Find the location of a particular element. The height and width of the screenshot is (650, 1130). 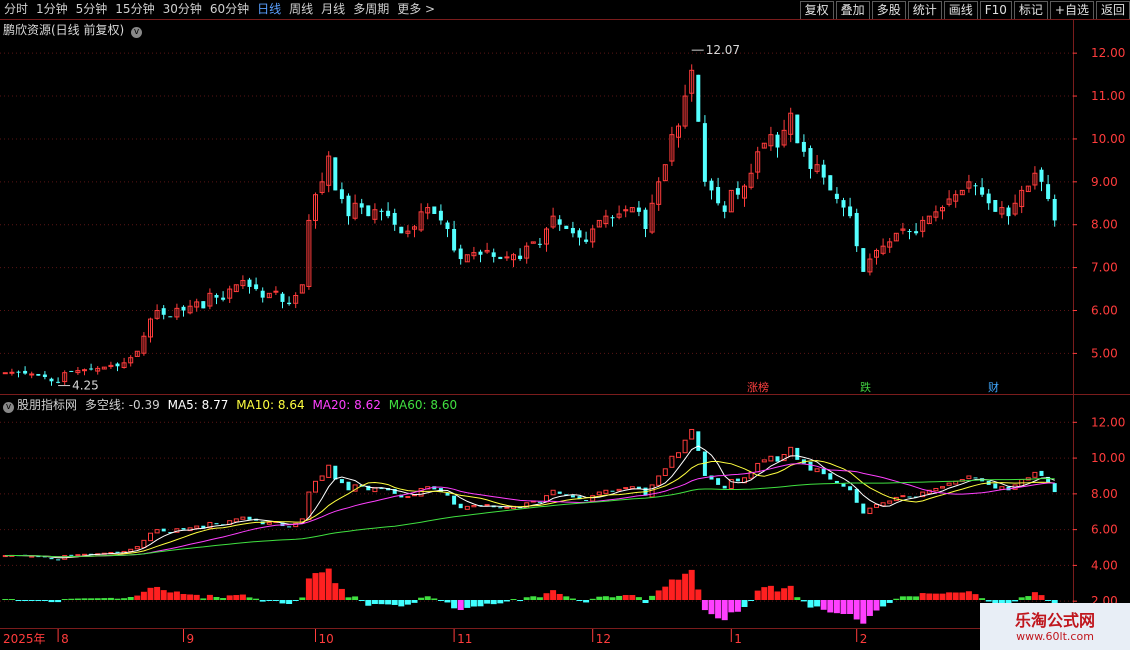

ma10-value: MA10: 8.64 is located at coordinates (270, 405).